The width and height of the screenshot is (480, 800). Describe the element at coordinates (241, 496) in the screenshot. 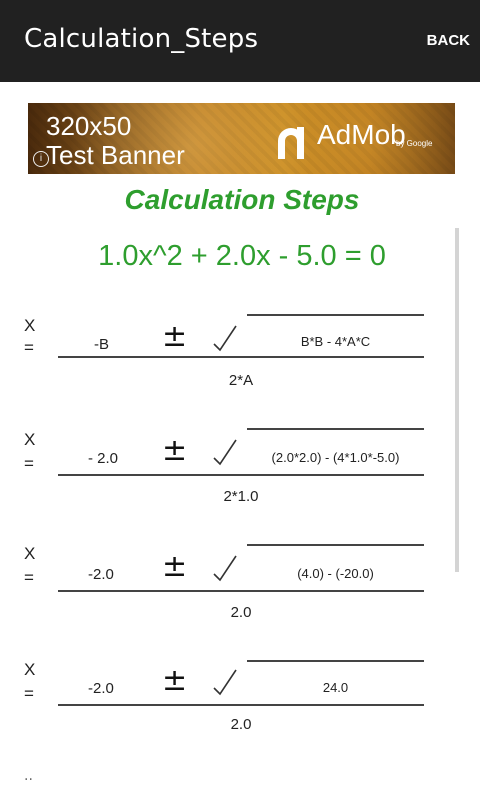

I see `denominator: 2*1.0` at that location.